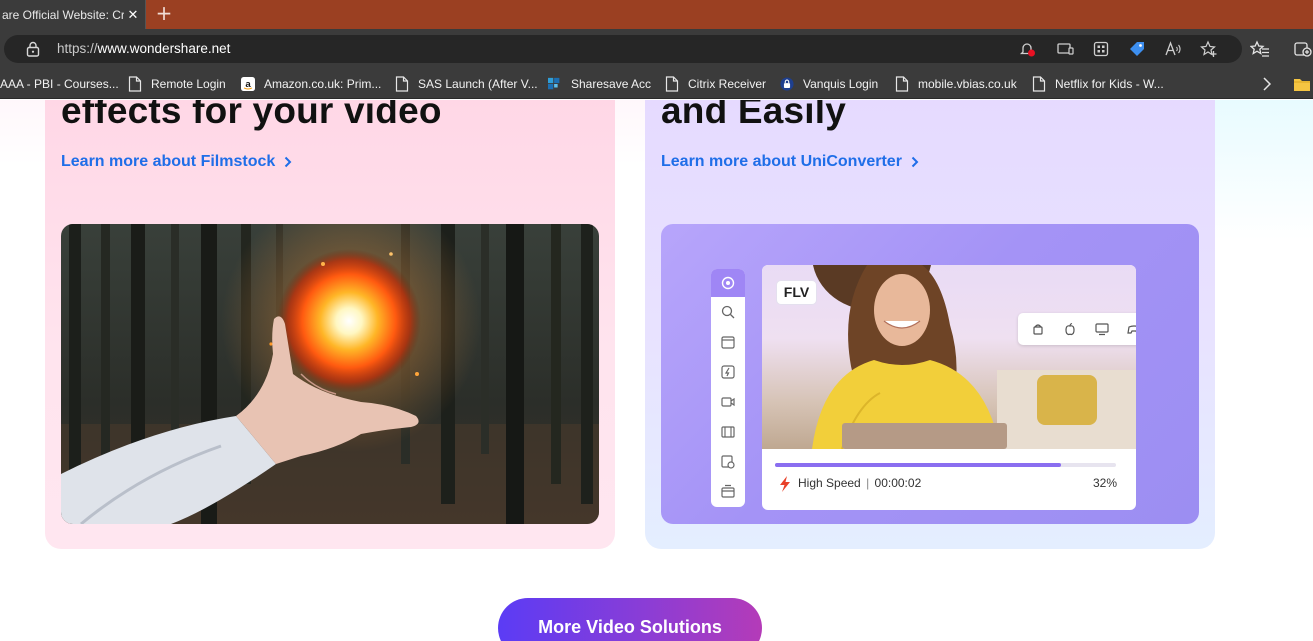 The height and width of the screenshot is (641, 1313). I want to click on read-aloud-icon, so click(1173, 49).